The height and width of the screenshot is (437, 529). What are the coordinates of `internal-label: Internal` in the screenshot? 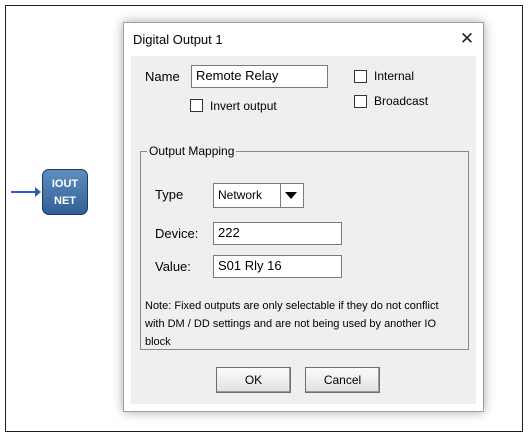 It's located at (394, 76).